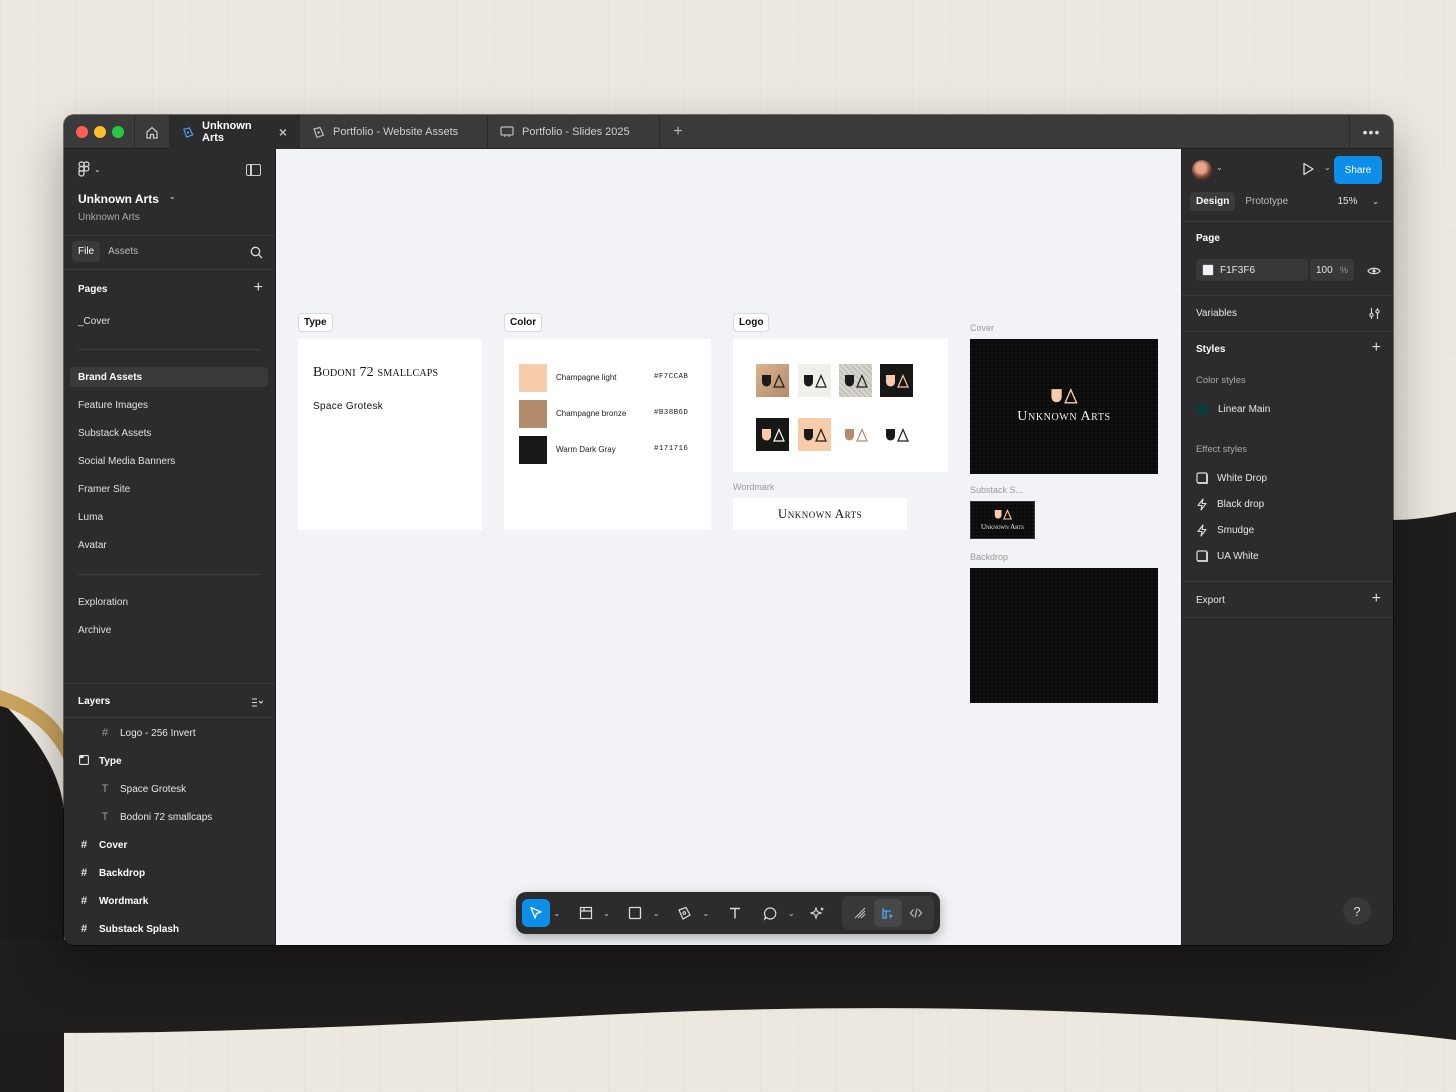 This screenshot has width=1456, height=1092. What do you see at coordinates (112, 873) in the screenshot?
I see `layer-item: # Backdrop` at bounding box center [112, 873].